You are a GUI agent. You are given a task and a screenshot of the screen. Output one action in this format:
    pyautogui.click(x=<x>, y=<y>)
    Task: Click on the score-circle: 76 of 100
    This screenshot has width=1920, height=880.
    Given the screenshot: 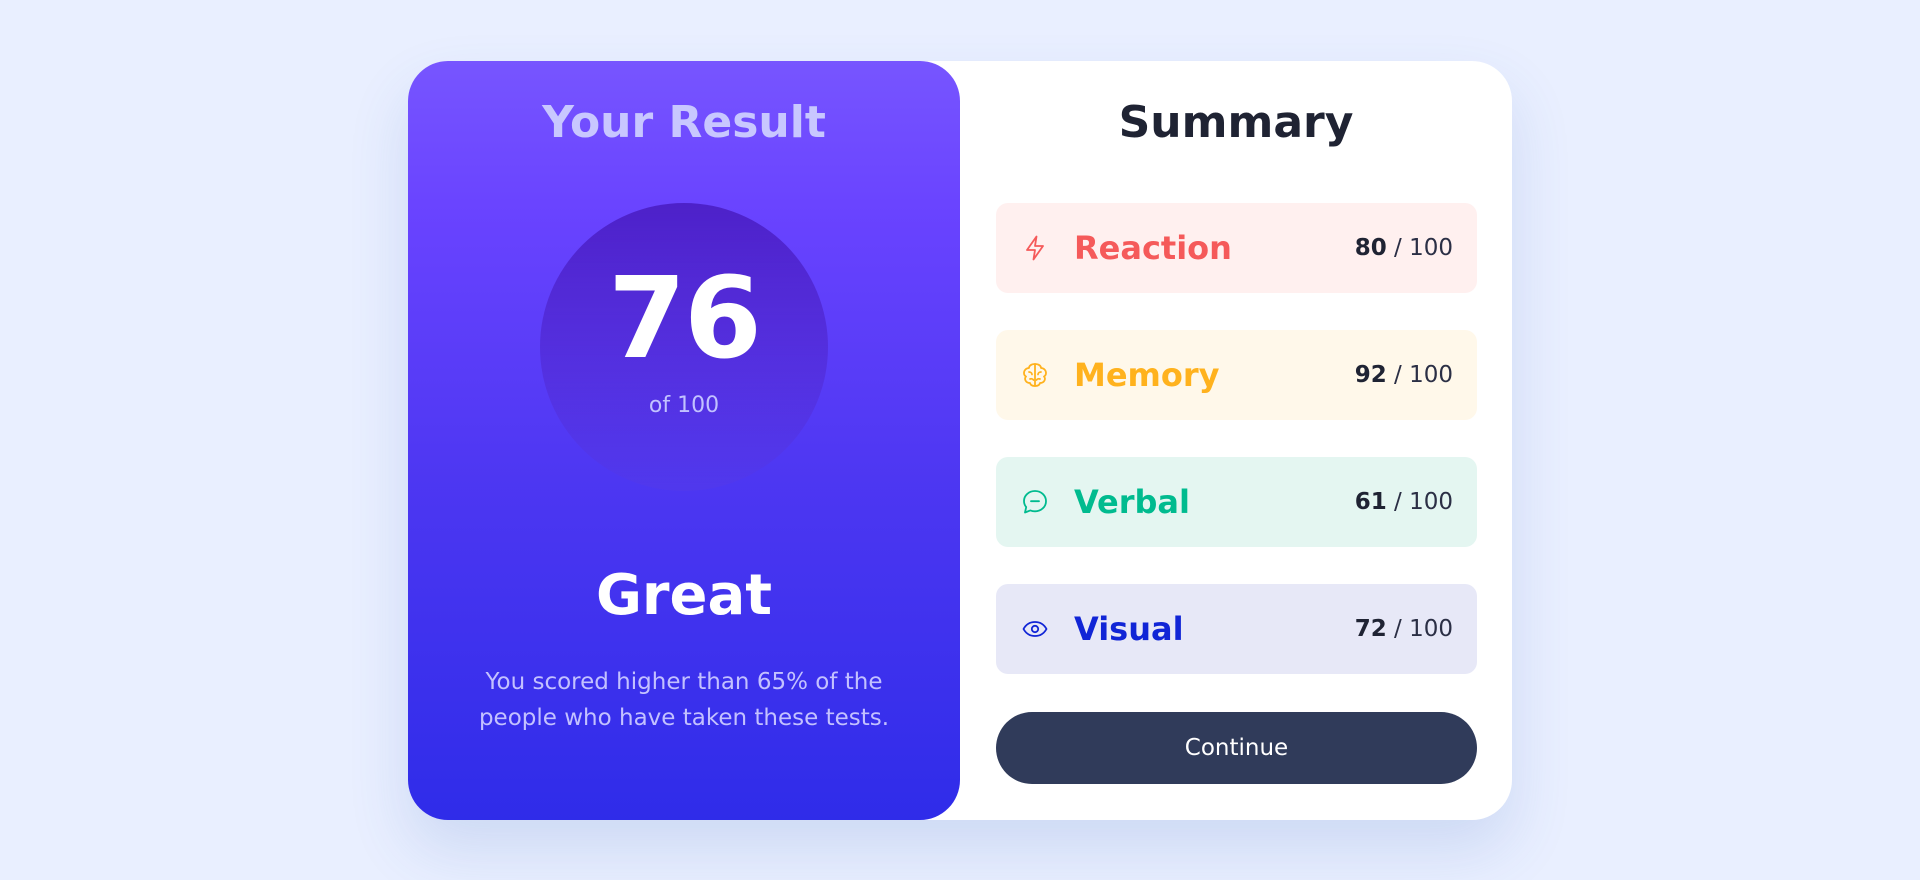 What is the action you would take?
    pyautogui.click(x=684, y=347)
    